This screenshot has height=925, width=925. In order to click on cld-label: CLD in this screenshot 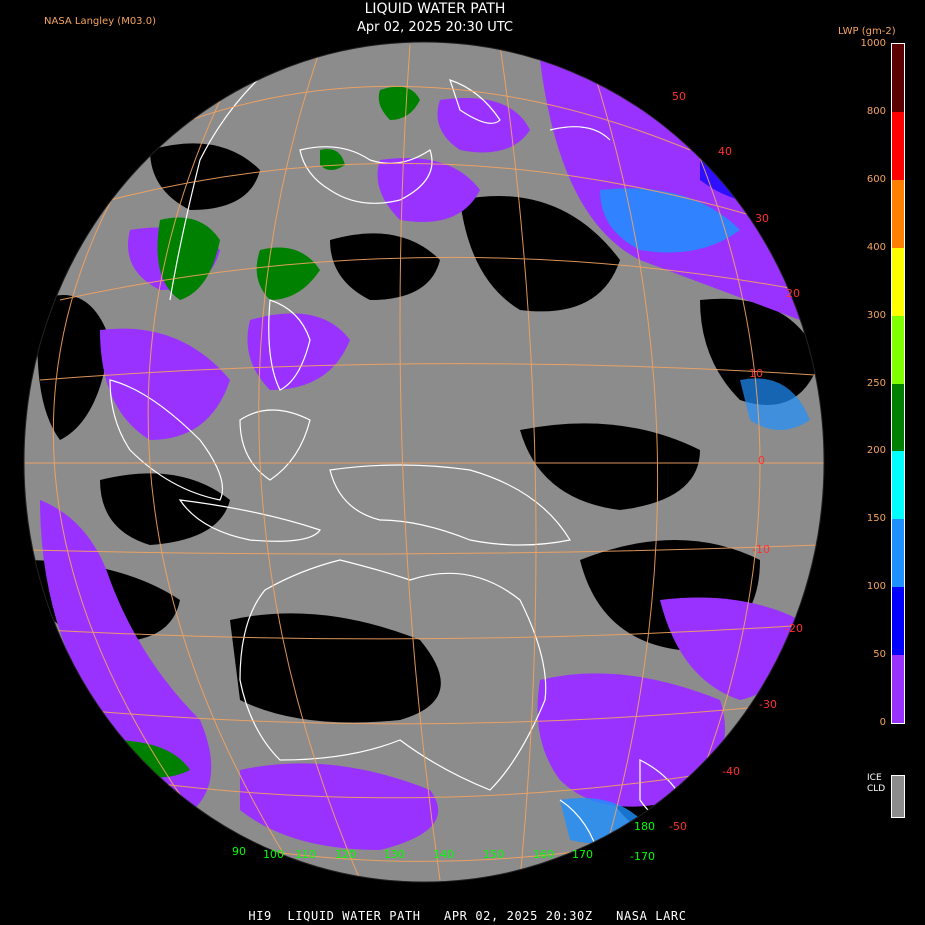, I will do `click(876, 789)`.